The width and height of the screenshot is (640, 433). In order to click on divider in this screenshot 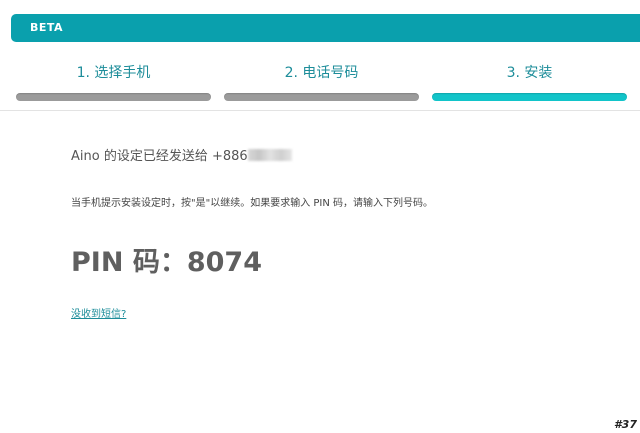, I will do `click(320, 110)`.